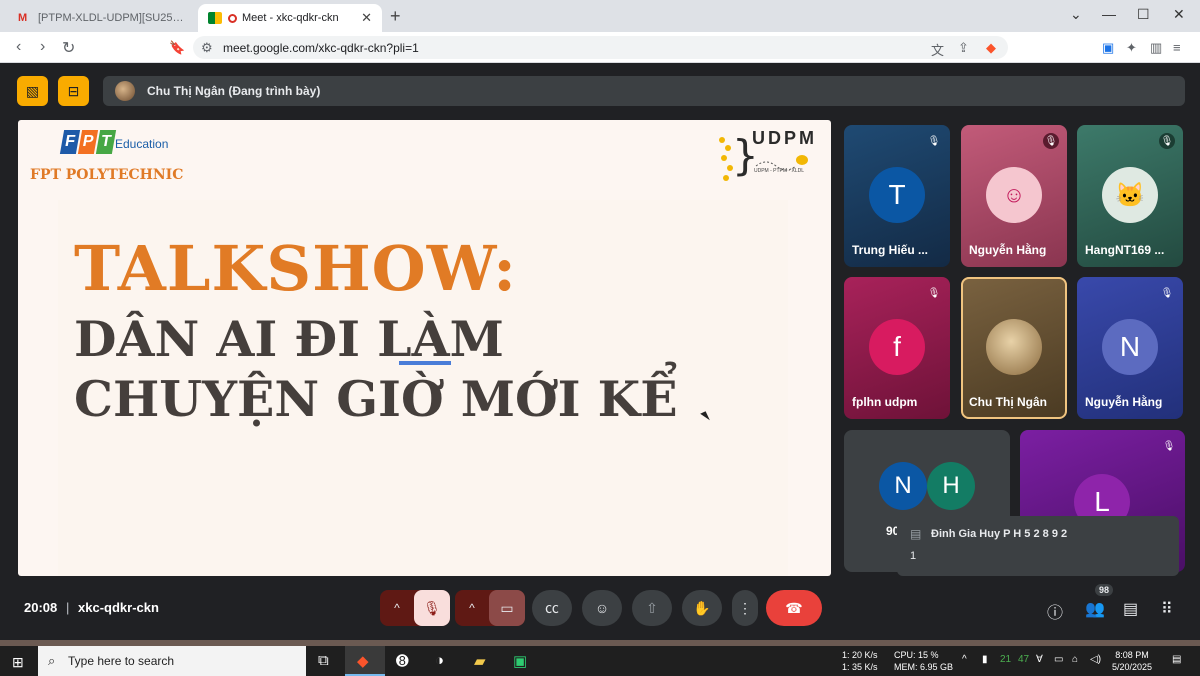 The image size is (1200, 676). I want to click on tab-gmail: M [PTPM-XLDL-UDPM][SU25]THƯ MỜI THAM DỰ, so click(102, 18).